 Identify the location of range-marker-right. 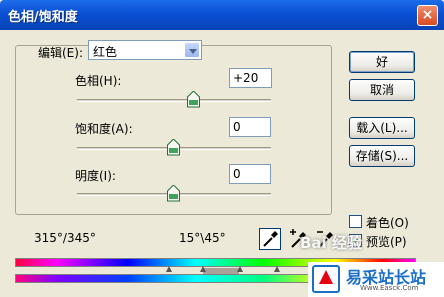
(277, 269).